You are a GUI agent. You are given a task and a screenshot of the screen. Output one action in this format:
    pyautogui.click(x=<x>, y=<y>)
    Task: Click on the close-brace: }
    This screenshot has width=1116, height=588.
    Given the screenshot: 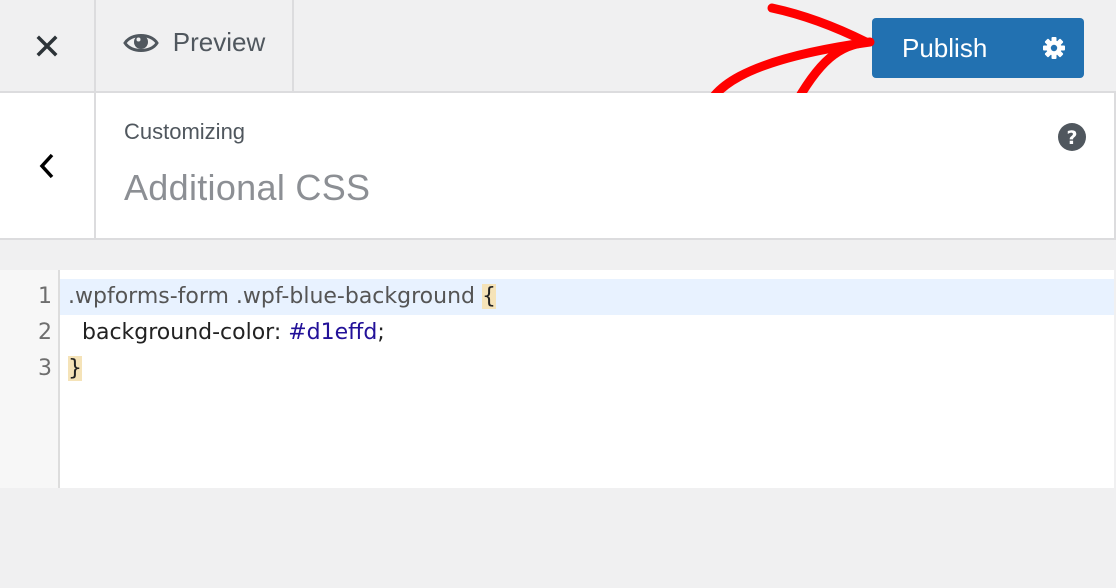 What is the action you would take?
    pyautogui.click(x=75, y=368)
    